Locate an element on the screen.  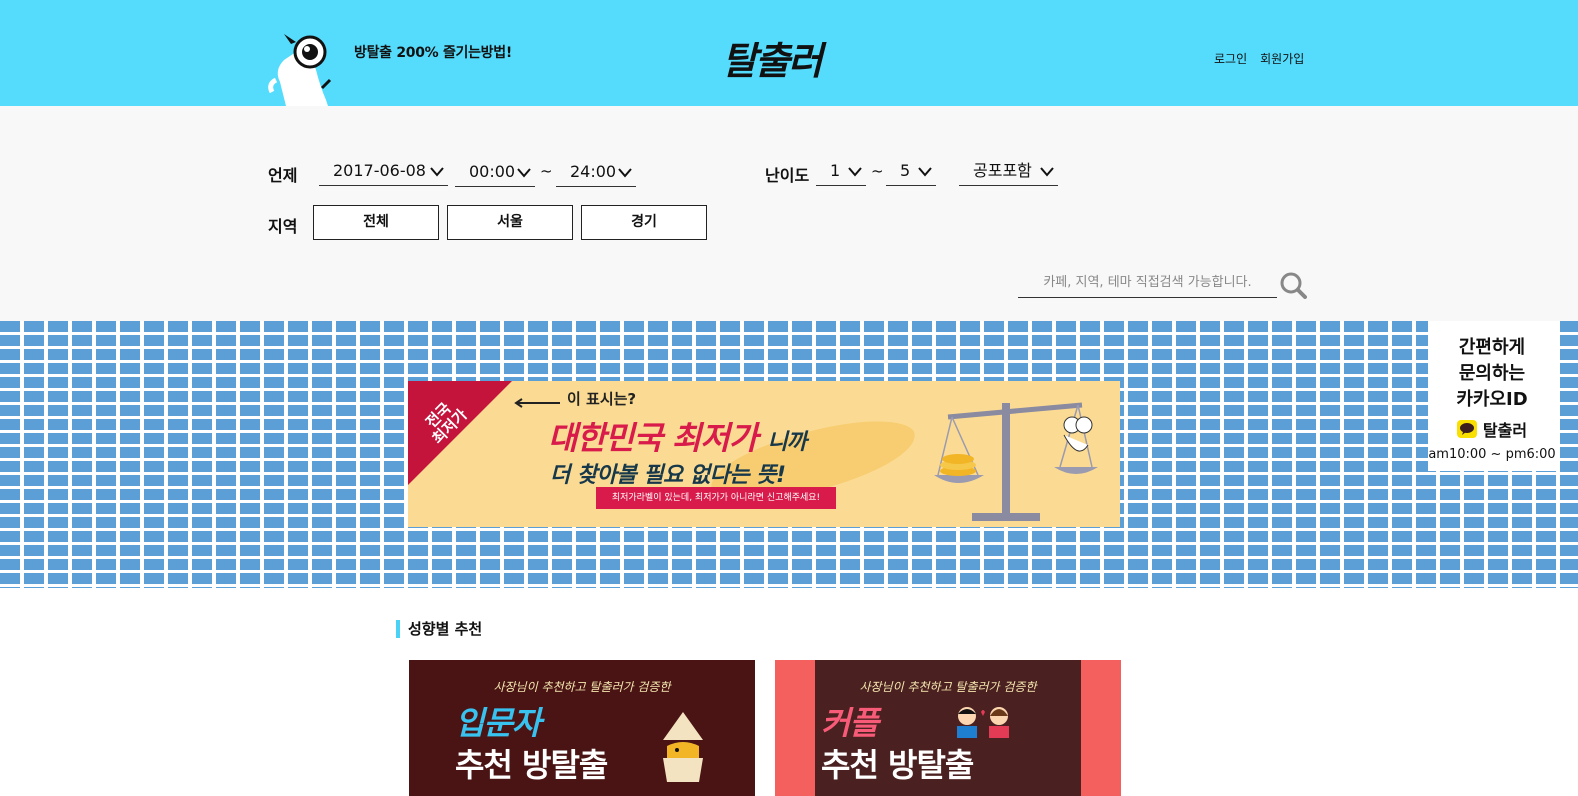
search-icon is located at coordinates (1293, 285).